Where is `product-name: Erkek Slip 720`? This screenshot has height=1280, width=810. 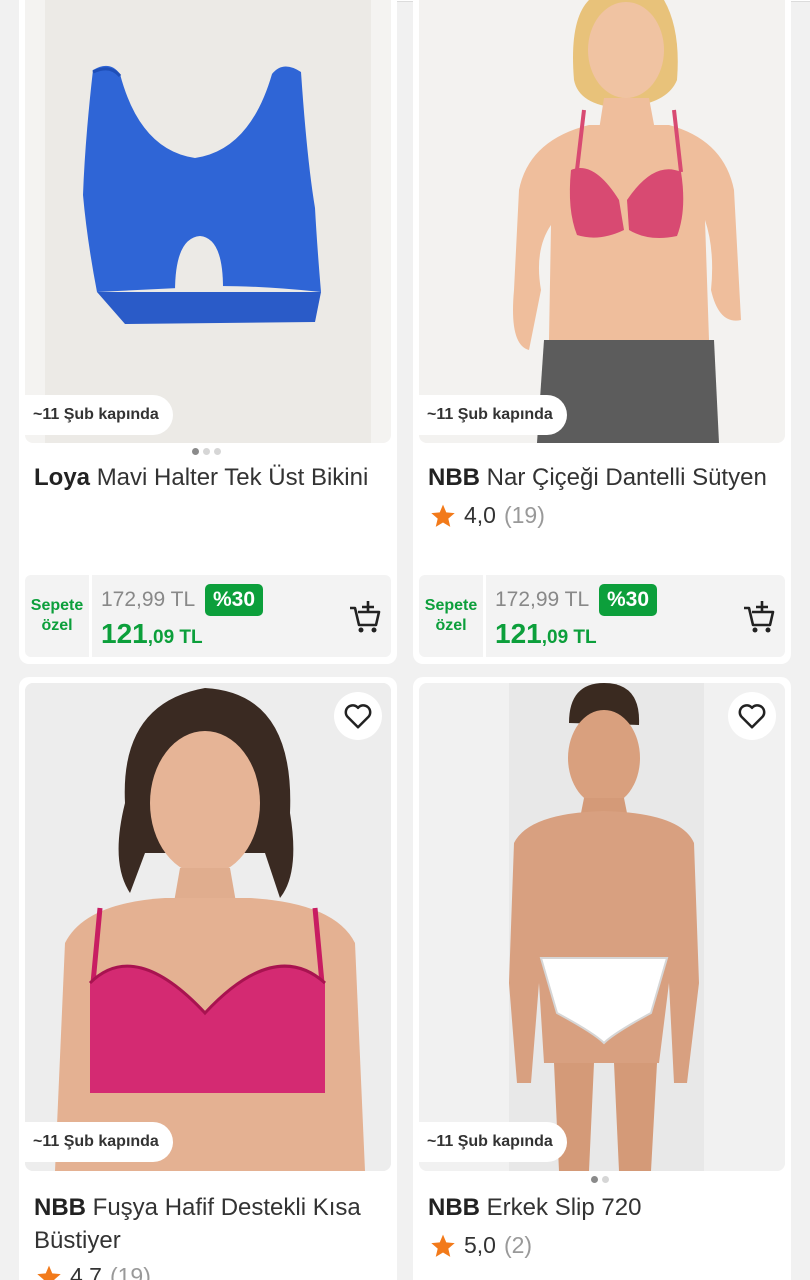 product-name: Erkek Slip 720 is located at coordinates (564, 1207).